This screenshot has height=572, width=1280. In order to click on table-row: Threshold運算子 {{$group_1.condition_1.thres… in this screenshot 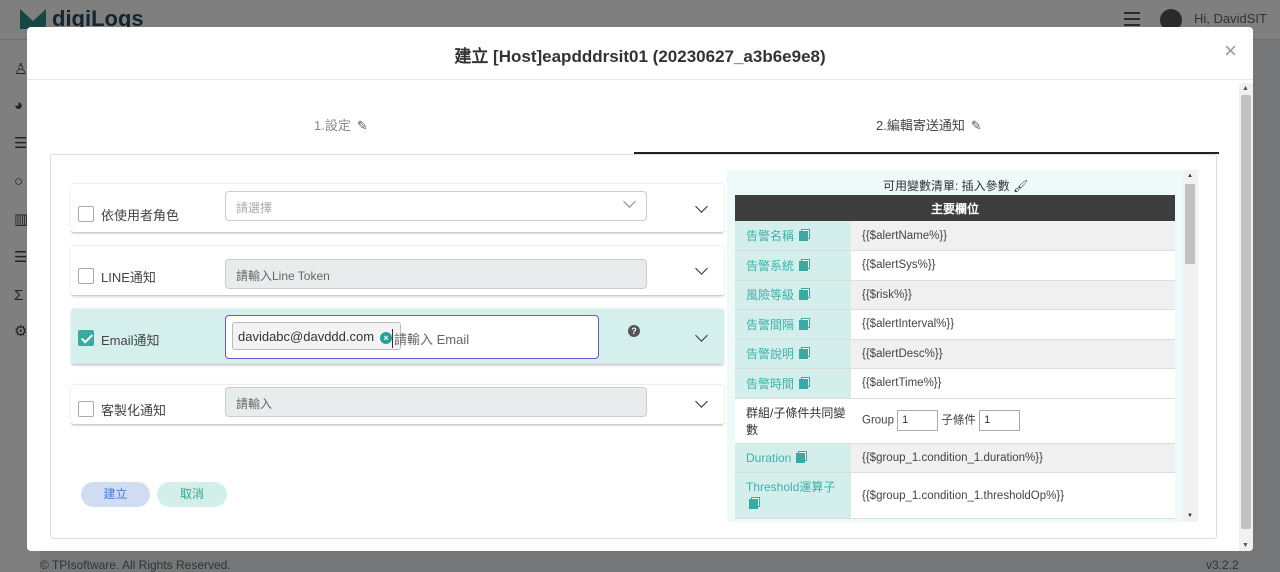, I will do `click(955, 495)`.